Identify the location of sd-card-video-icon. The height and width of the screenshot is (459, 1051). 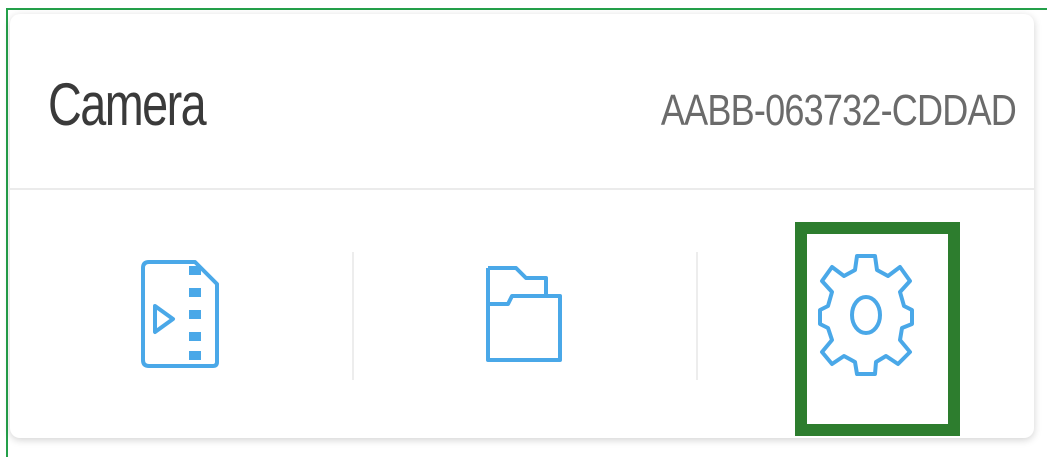
(180, 314).